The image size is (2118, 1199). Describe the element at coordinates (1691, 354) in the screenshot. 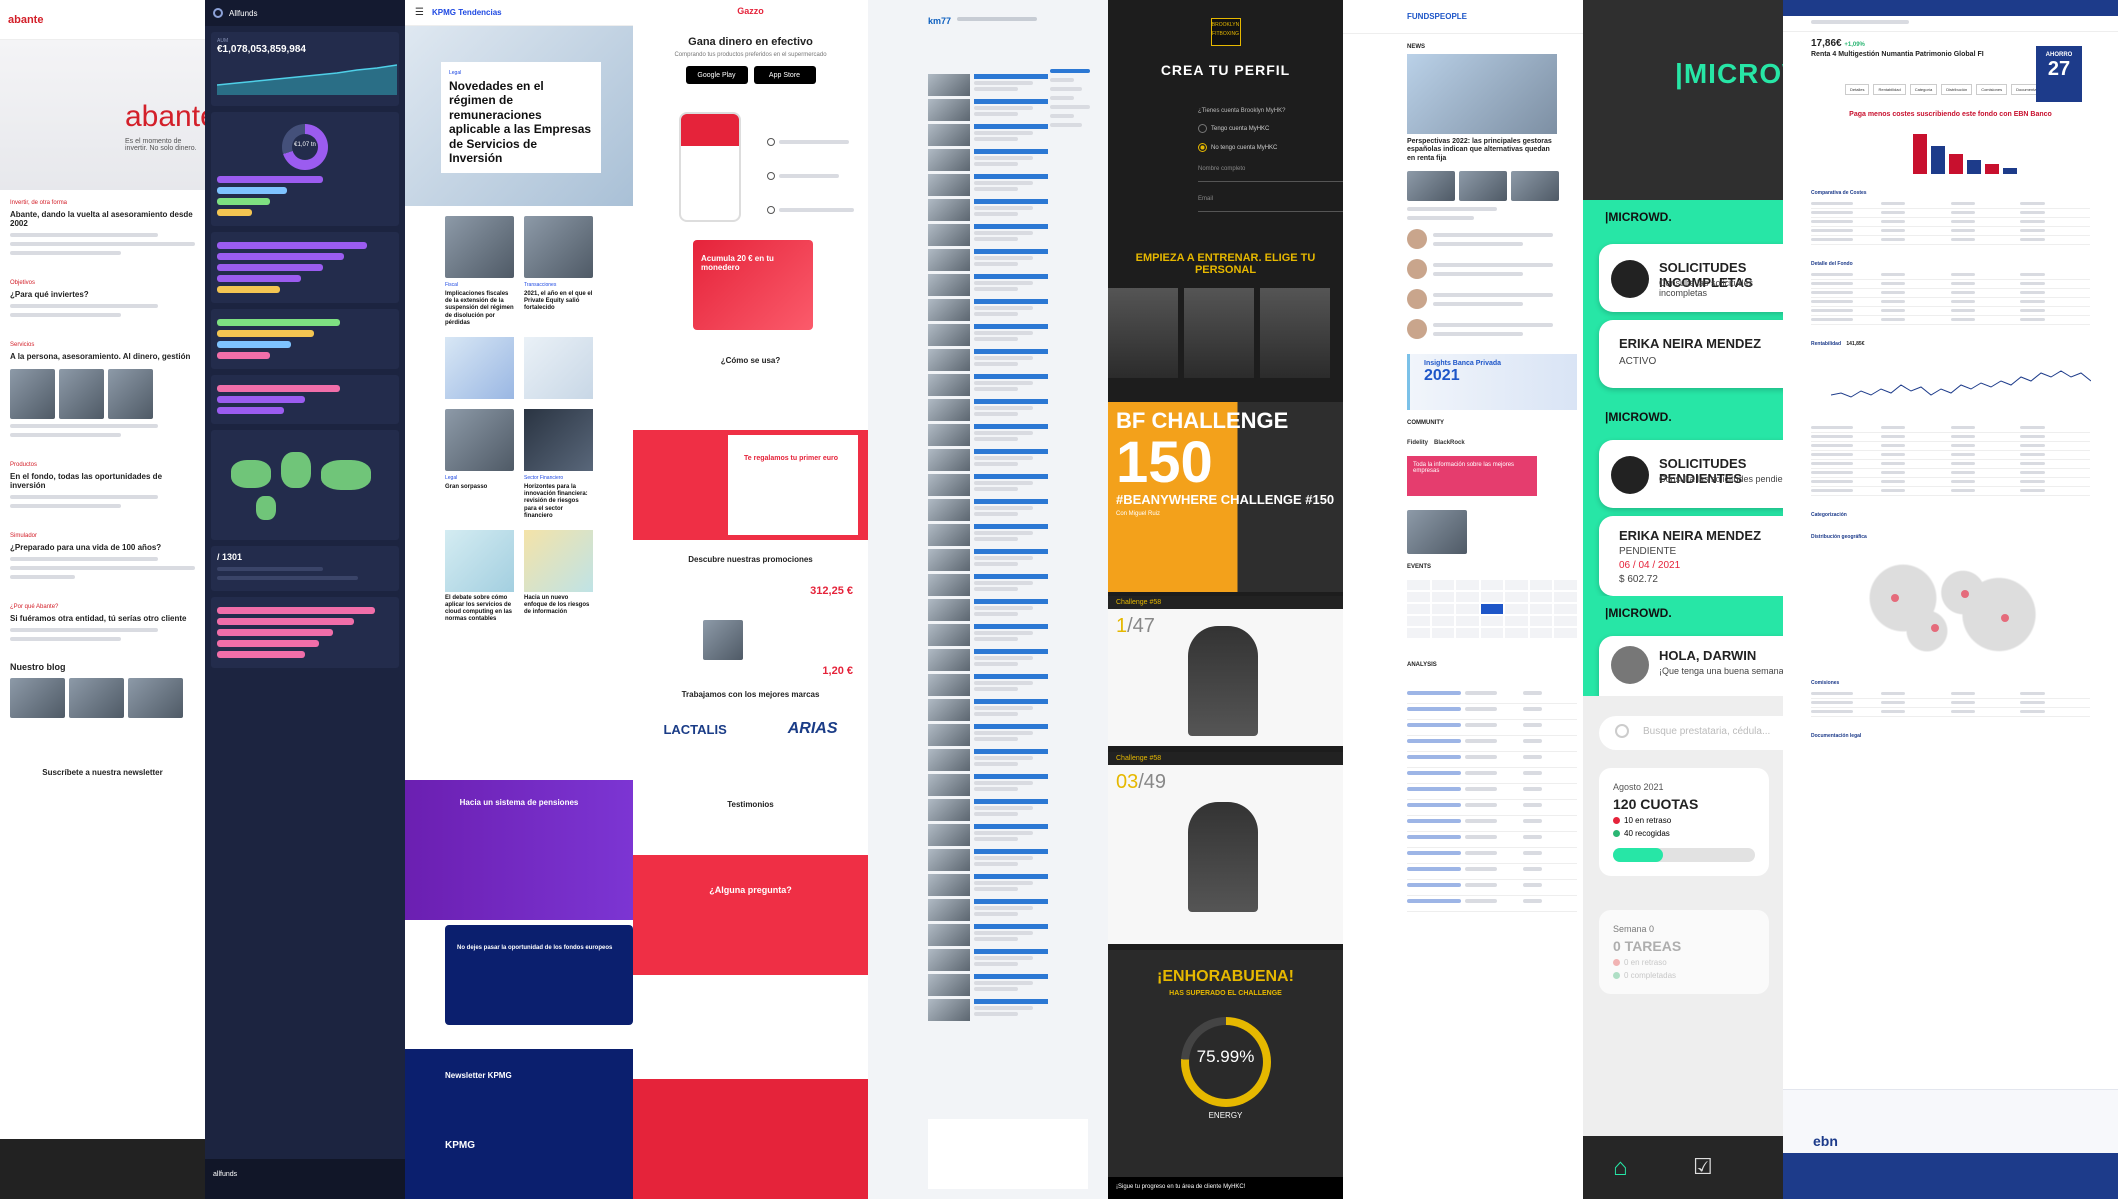

I see `borrower-card: ERIKA NEIRA MENDEZ ACTIVO` at that location.